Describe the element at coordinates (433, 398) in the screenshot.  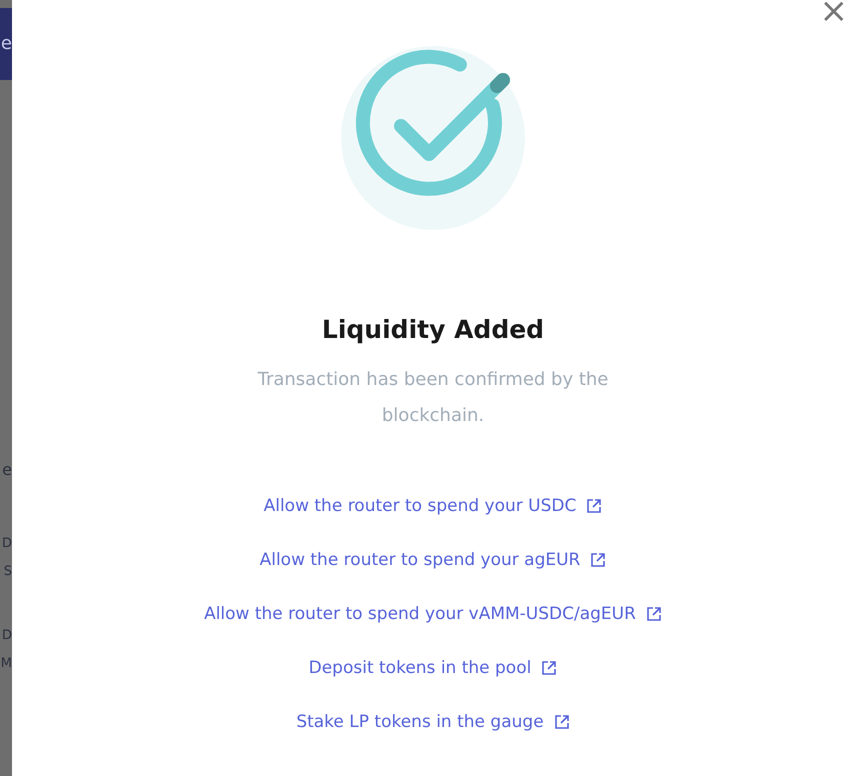
I see `confirmation-message: Transaction has been confirmed by the blockchain.` at that location.